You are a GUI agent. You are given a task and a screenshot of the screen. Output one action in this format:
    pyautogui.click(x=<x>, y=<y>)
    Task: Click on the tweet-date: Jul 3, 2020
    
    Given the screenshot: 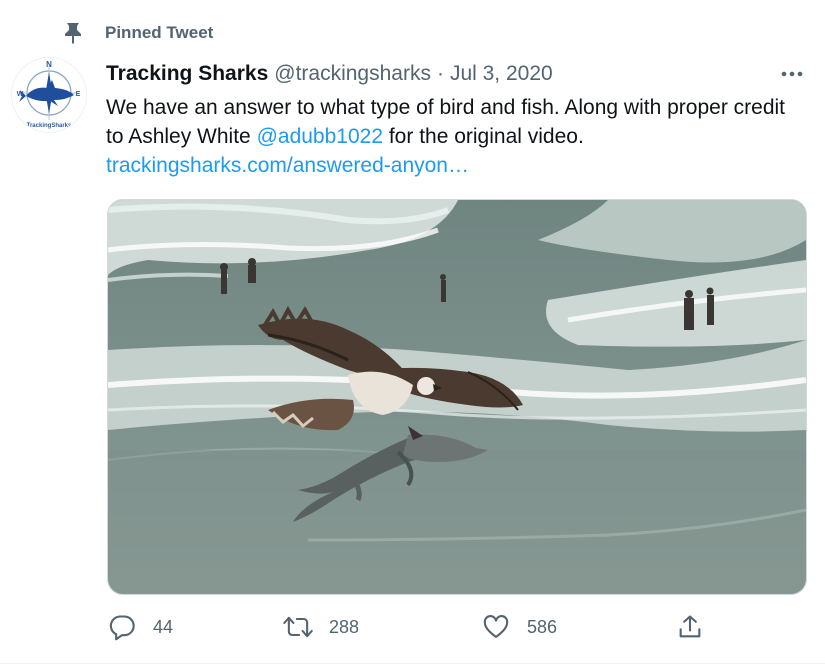 What is the action you would take?
    pyautogui.click(x=501, y=74)
    